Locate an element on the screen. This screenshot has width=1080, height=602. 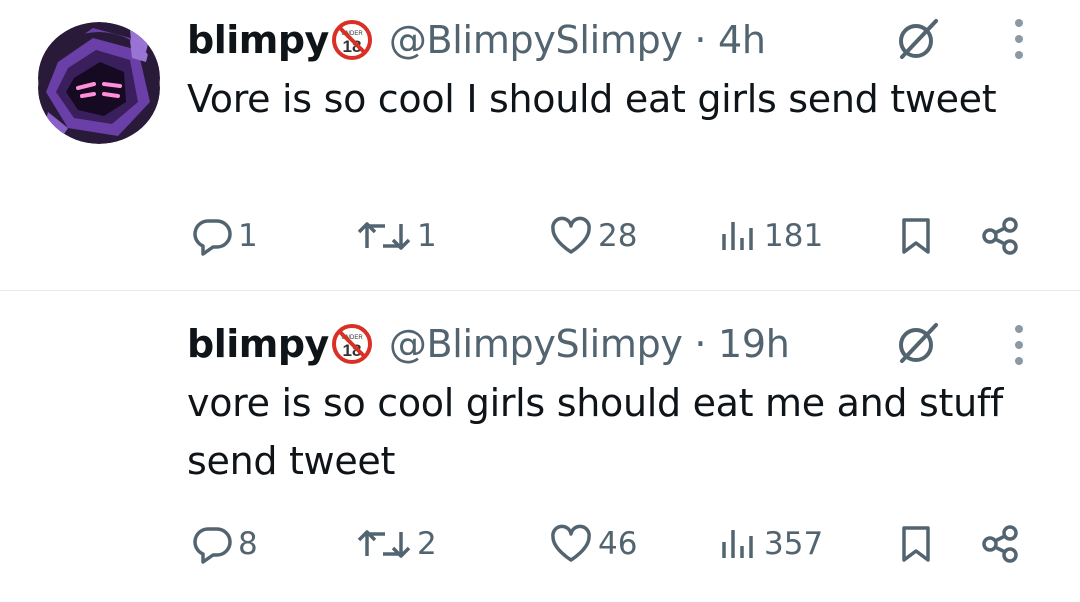
views-button: 357 is located at coordinates (769, 544).